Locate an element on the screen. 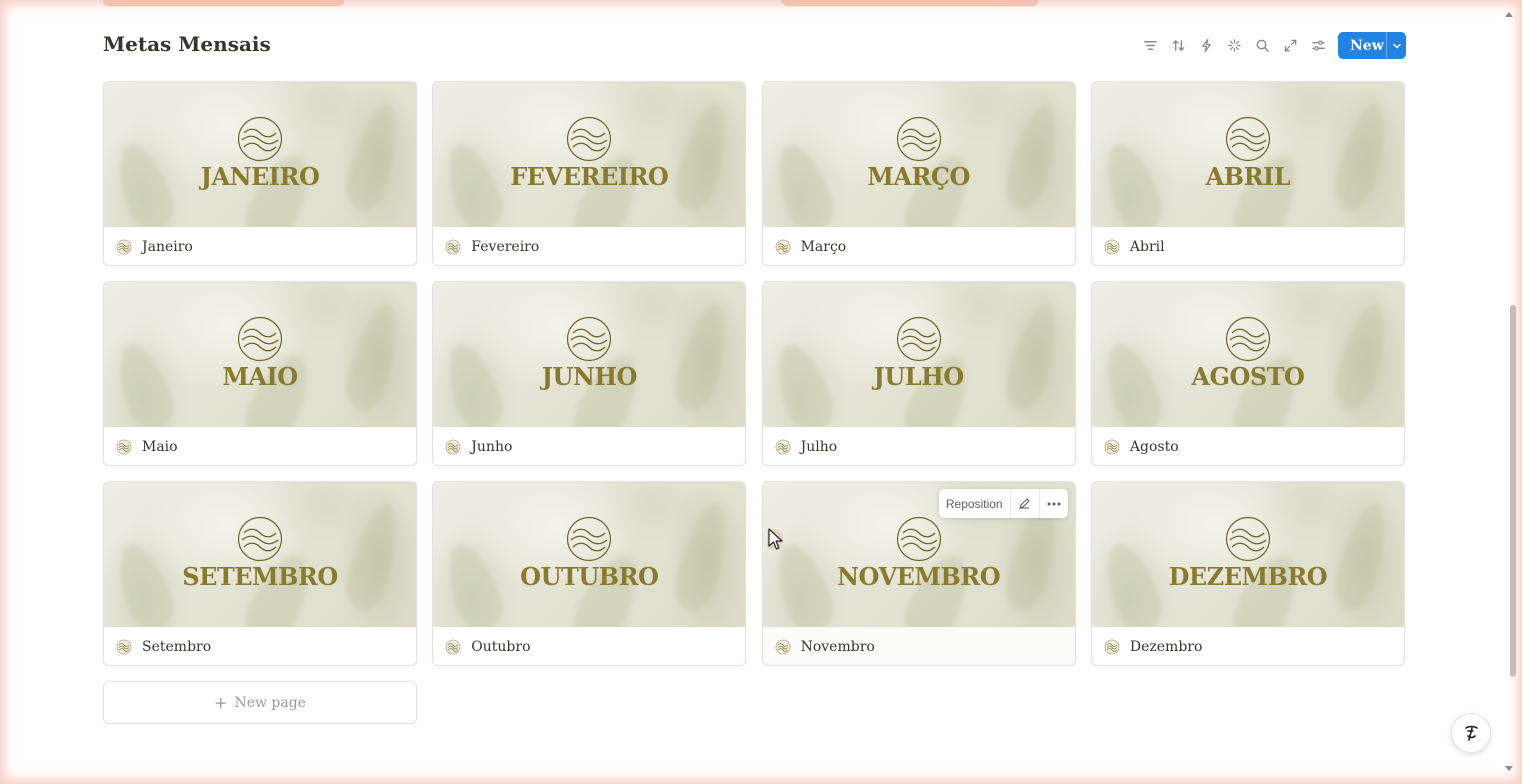  card-cover-image: SETEMBRO is located at coordinates (260, 554).